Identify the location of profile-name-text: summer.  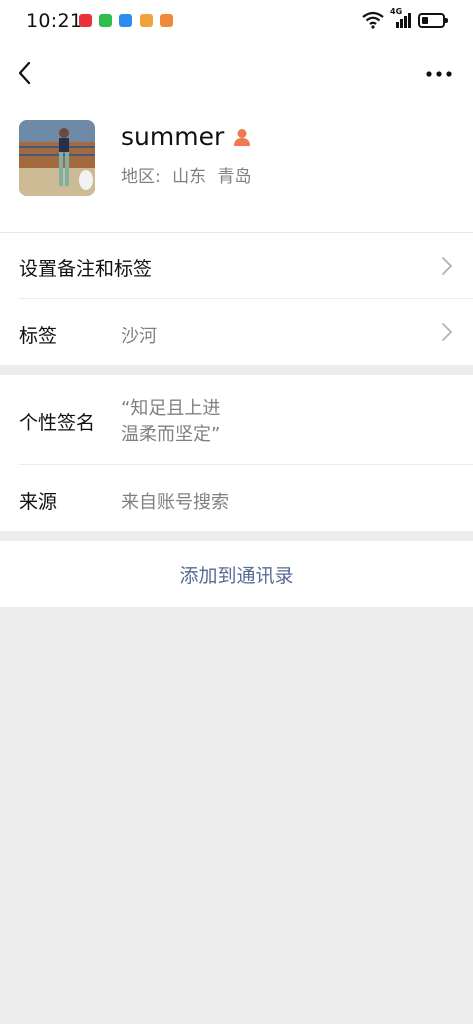
(173, 136).